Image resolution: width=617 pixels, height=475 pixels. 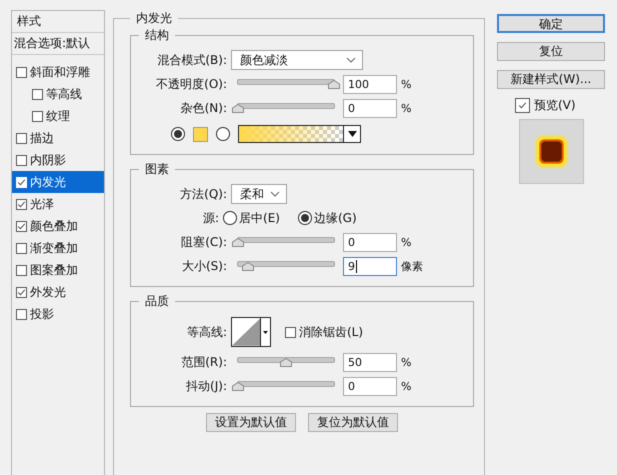 I want to click on blend-options-item: 混合选项:默认, so click(x=58, y=44).